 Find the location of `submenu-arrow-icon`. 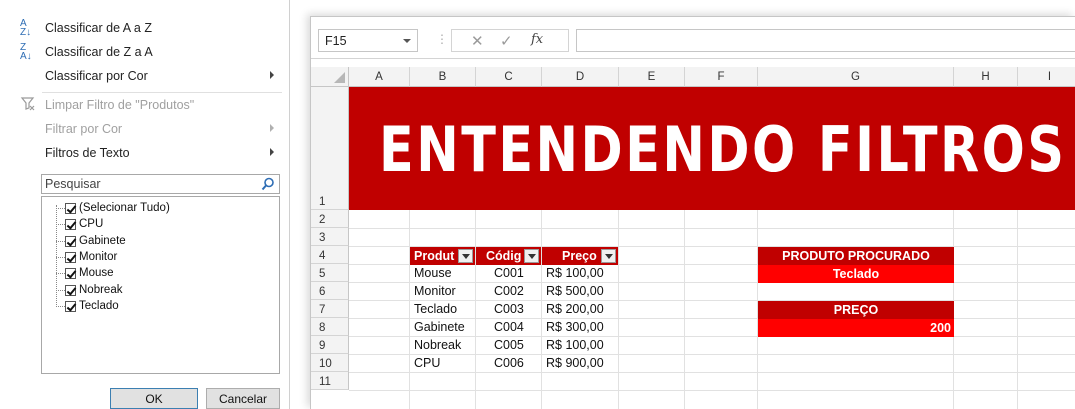

submenu-arrow-icon is located at coordinates (272, 152).